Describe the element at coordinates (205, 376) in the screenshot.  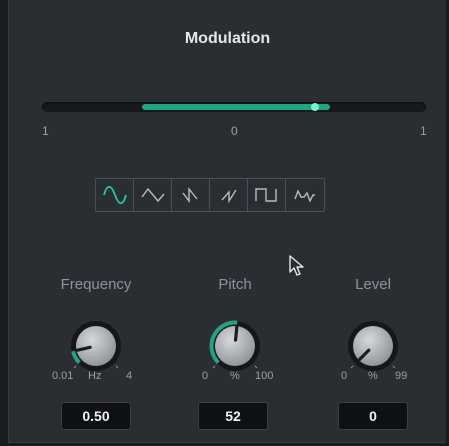
I see `pitch-min: 0` at that location.